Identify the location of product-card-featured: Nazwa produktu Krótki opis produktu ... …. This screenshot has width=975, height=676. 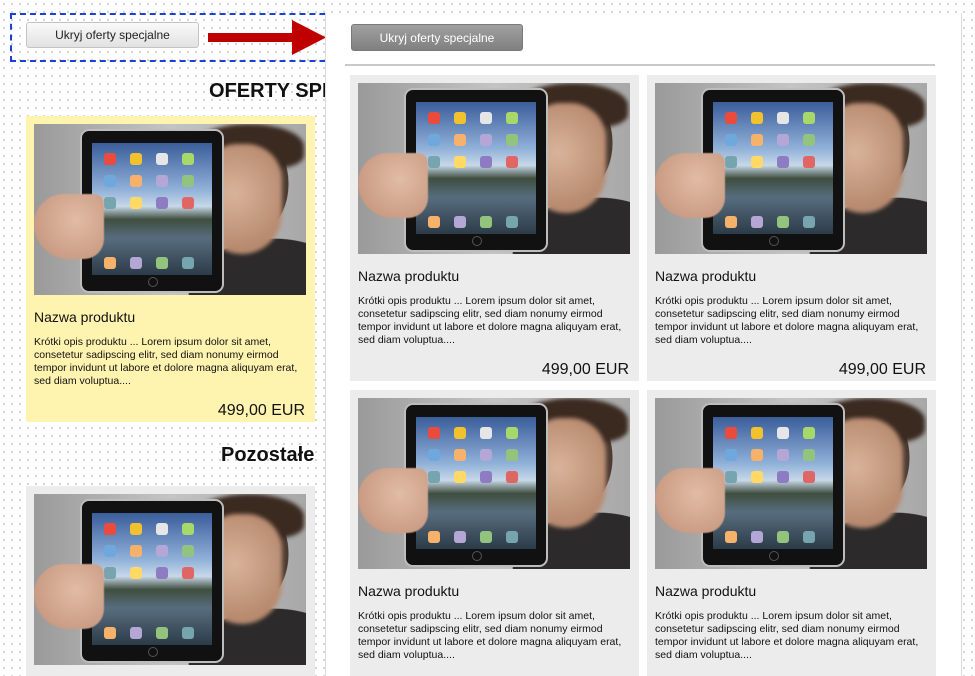
(170, 269).